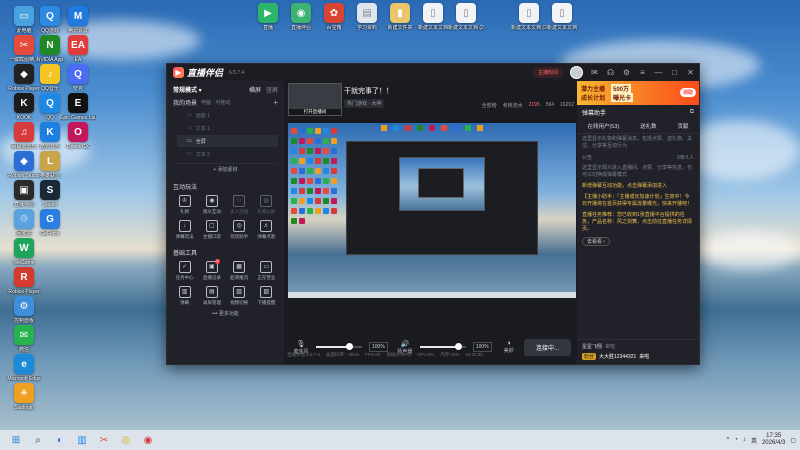 Image resolution: width=800 pixels, height=450 pixels. I want to click on banner-claim-button: 领取, so click(687, 92).